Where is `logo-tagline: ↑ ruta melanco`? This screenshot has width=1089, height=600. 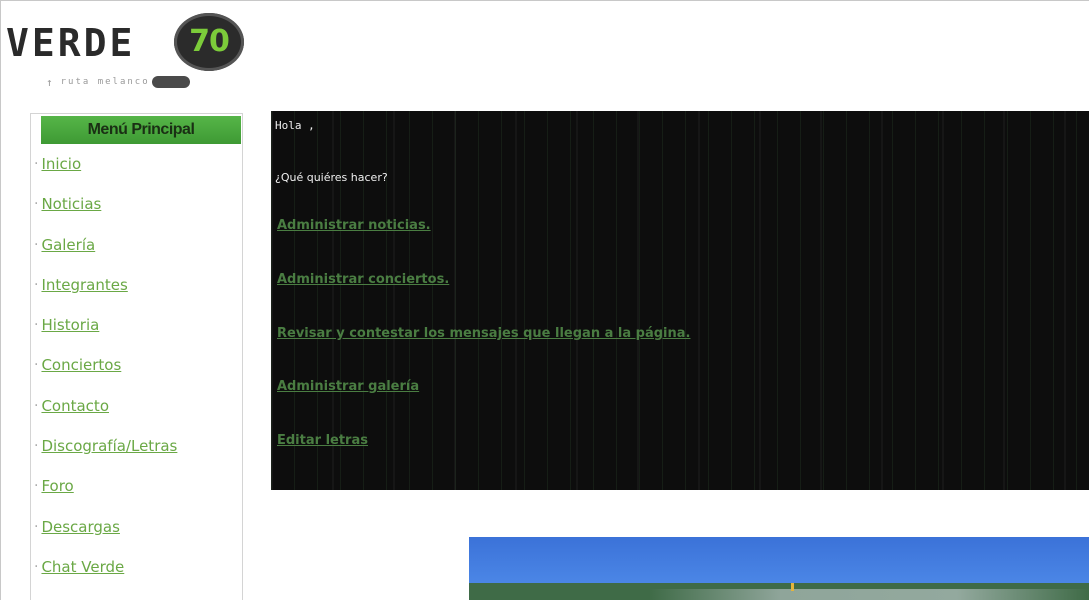
logo-tagline: ↑ ruta melanco is located at coordinates (118, 82).